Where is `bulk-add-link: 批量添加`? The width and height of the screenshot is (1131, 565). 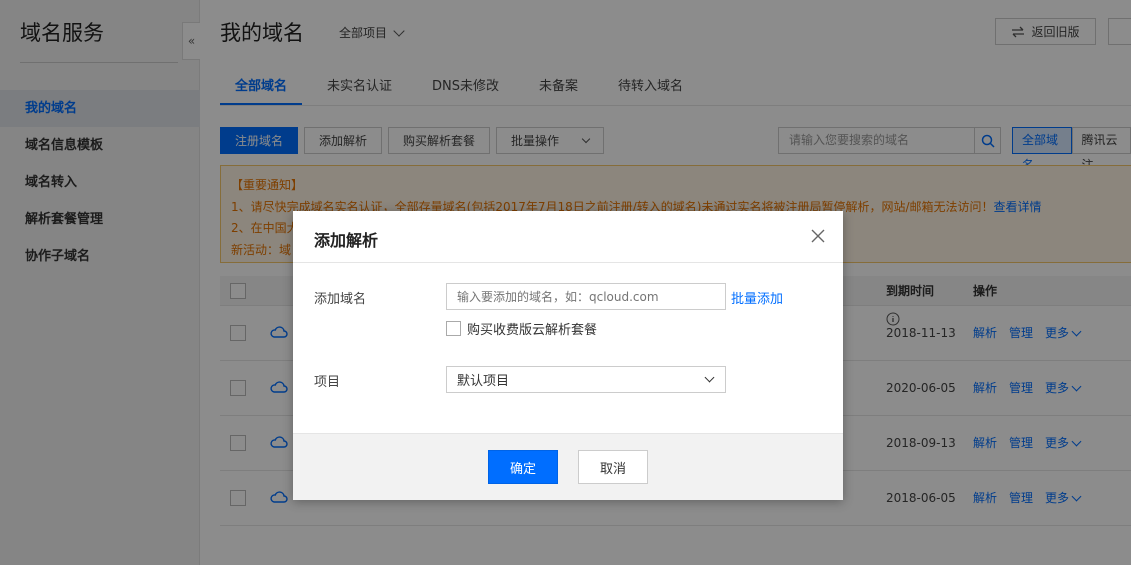
bulk-add-link: 批量添加 is located at coordinates (757, 297).